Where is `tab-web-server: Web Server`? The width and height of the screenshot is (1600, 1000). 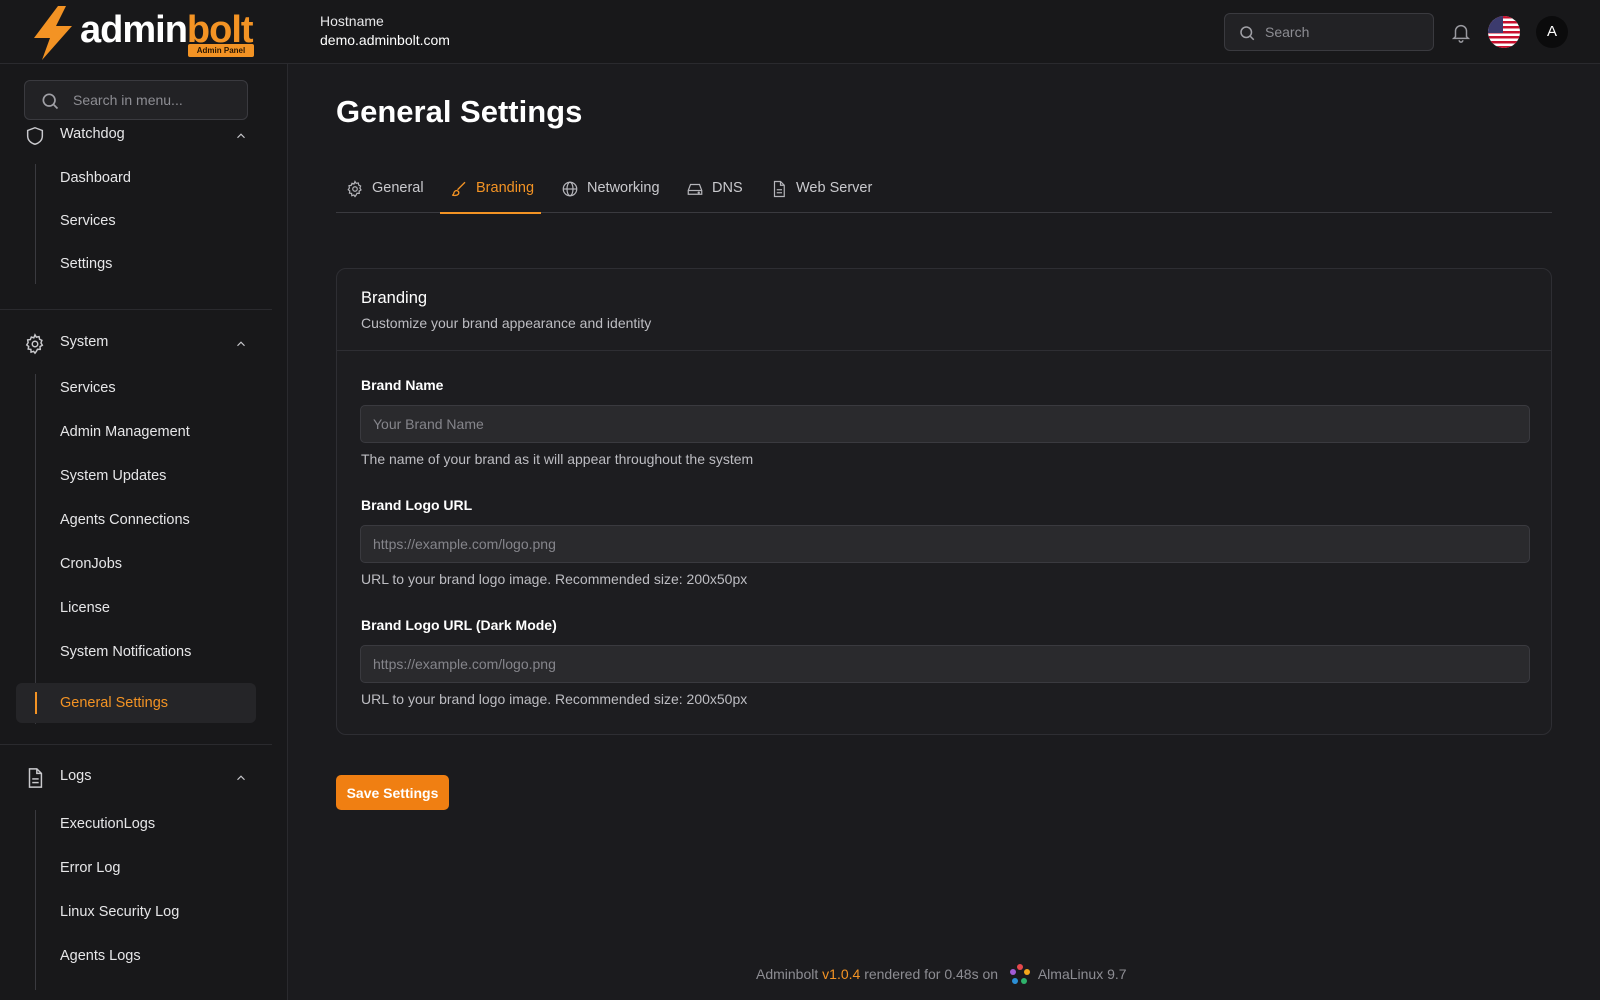 tab-web-server: Web Server is located at coordinates (816, 190).